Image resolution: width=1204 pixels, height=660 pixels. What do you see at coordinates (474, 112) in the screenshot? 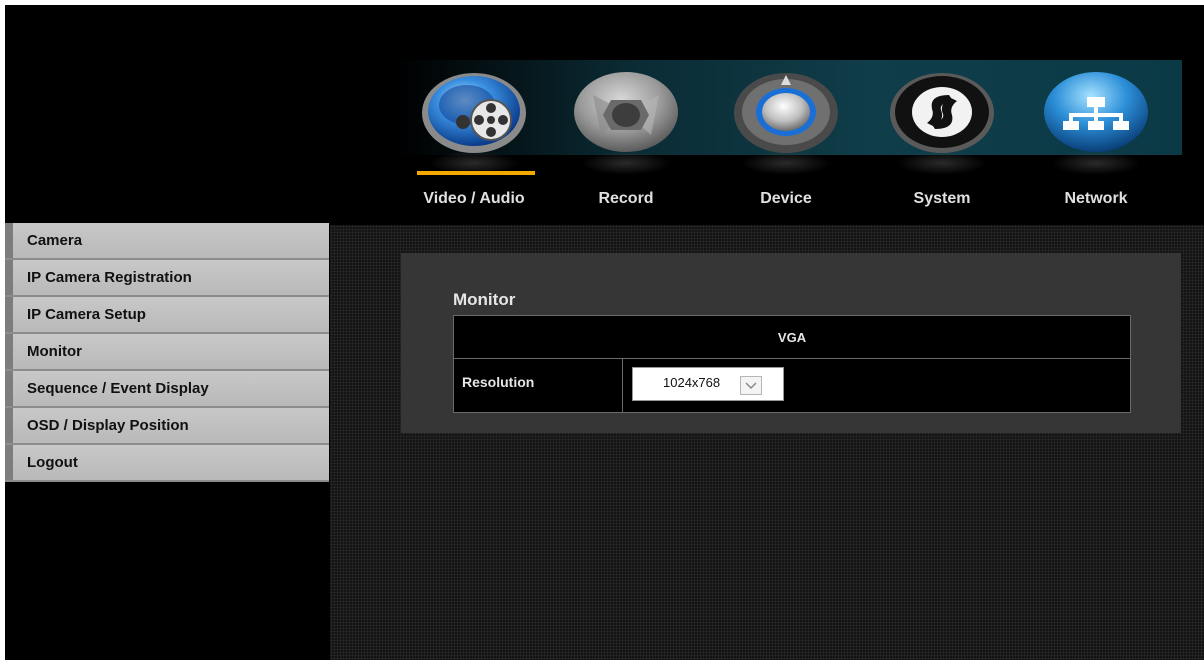
I see `film-reel-icon` at bounding box center [474, 112].